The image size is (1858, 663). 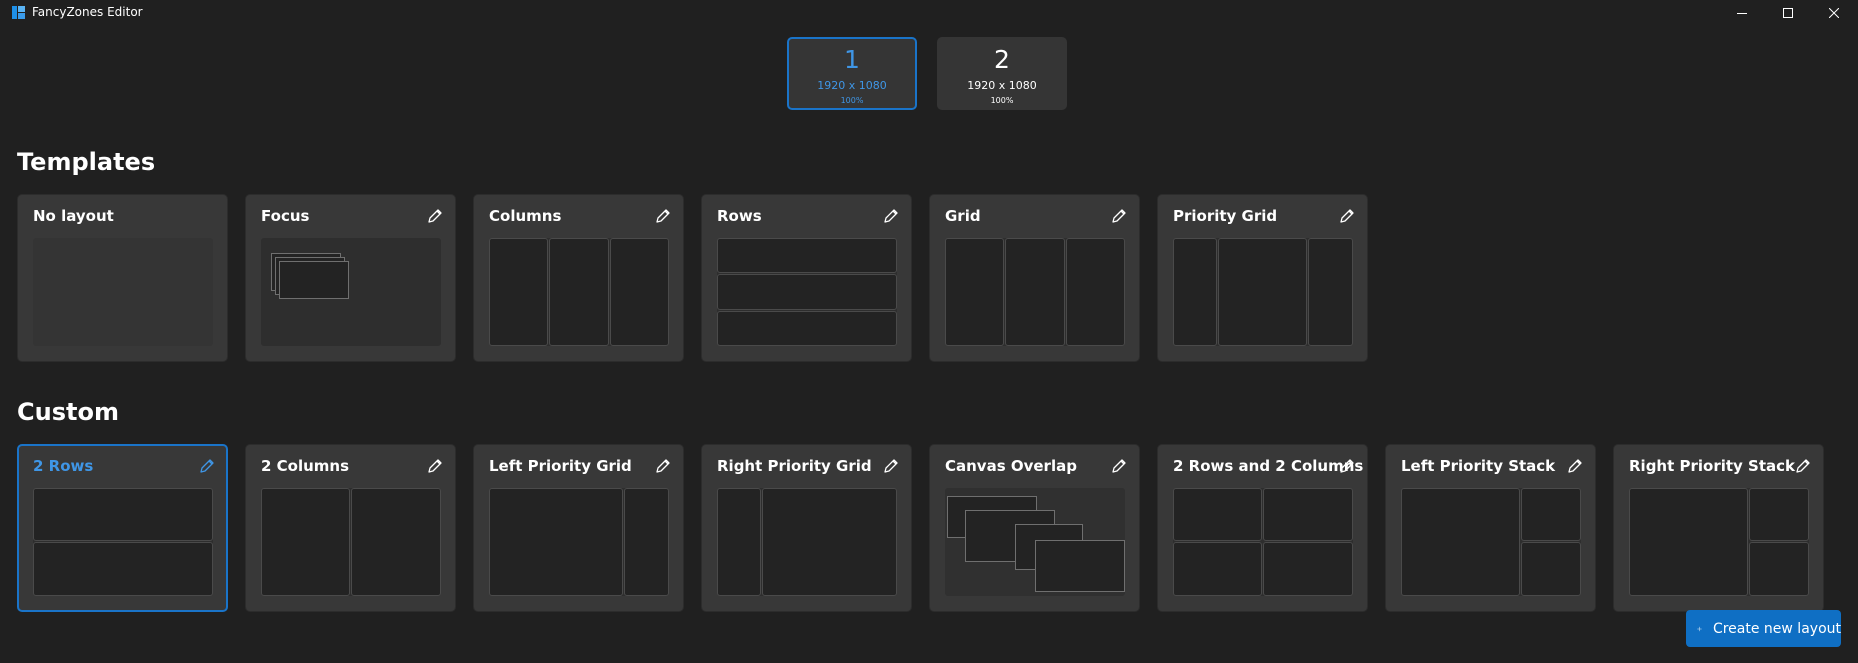 I want to click on card-label: 2 Columns, so click(x=305, y=466).